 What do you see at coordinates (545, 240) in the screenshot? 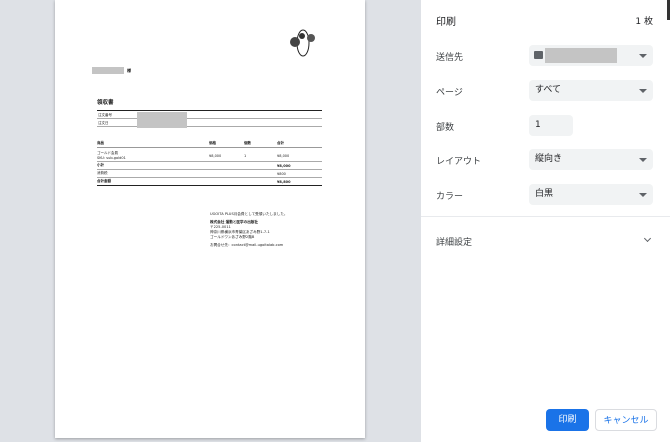
I see `more-settings-toggle: 詳細設定` at bounding box center [545, 240].